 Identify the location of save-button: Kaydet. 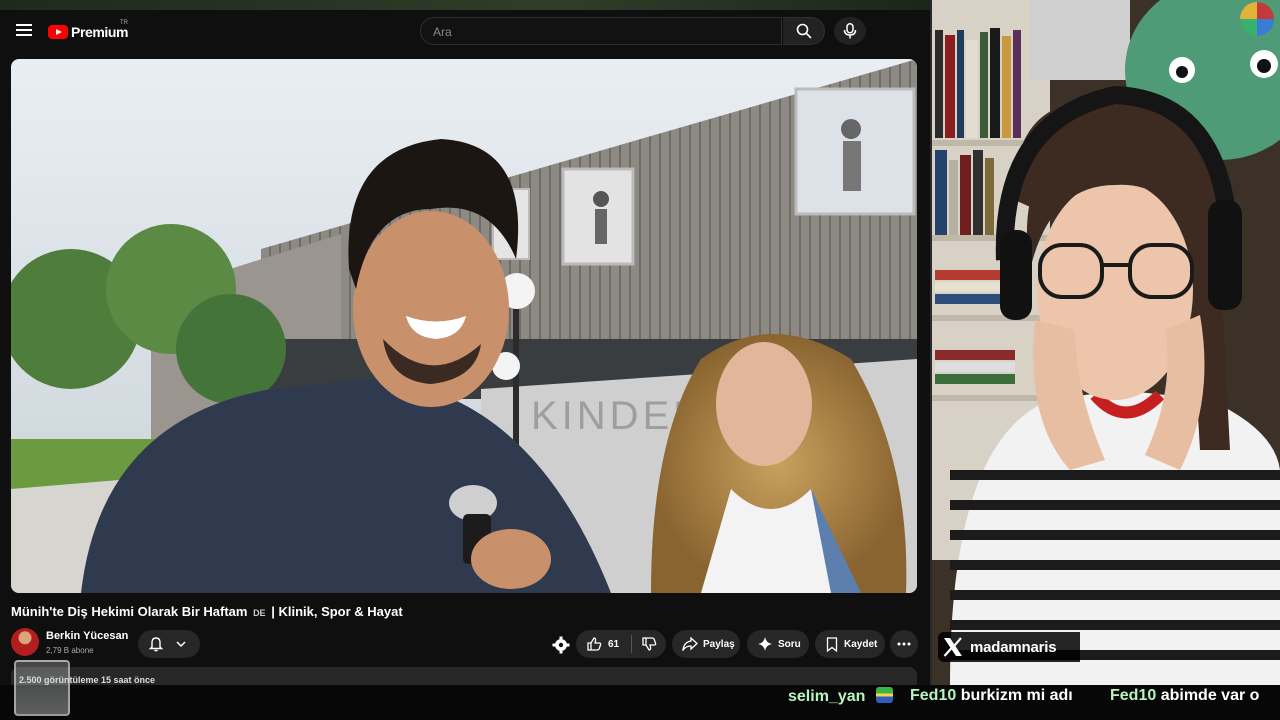
(850, 644).